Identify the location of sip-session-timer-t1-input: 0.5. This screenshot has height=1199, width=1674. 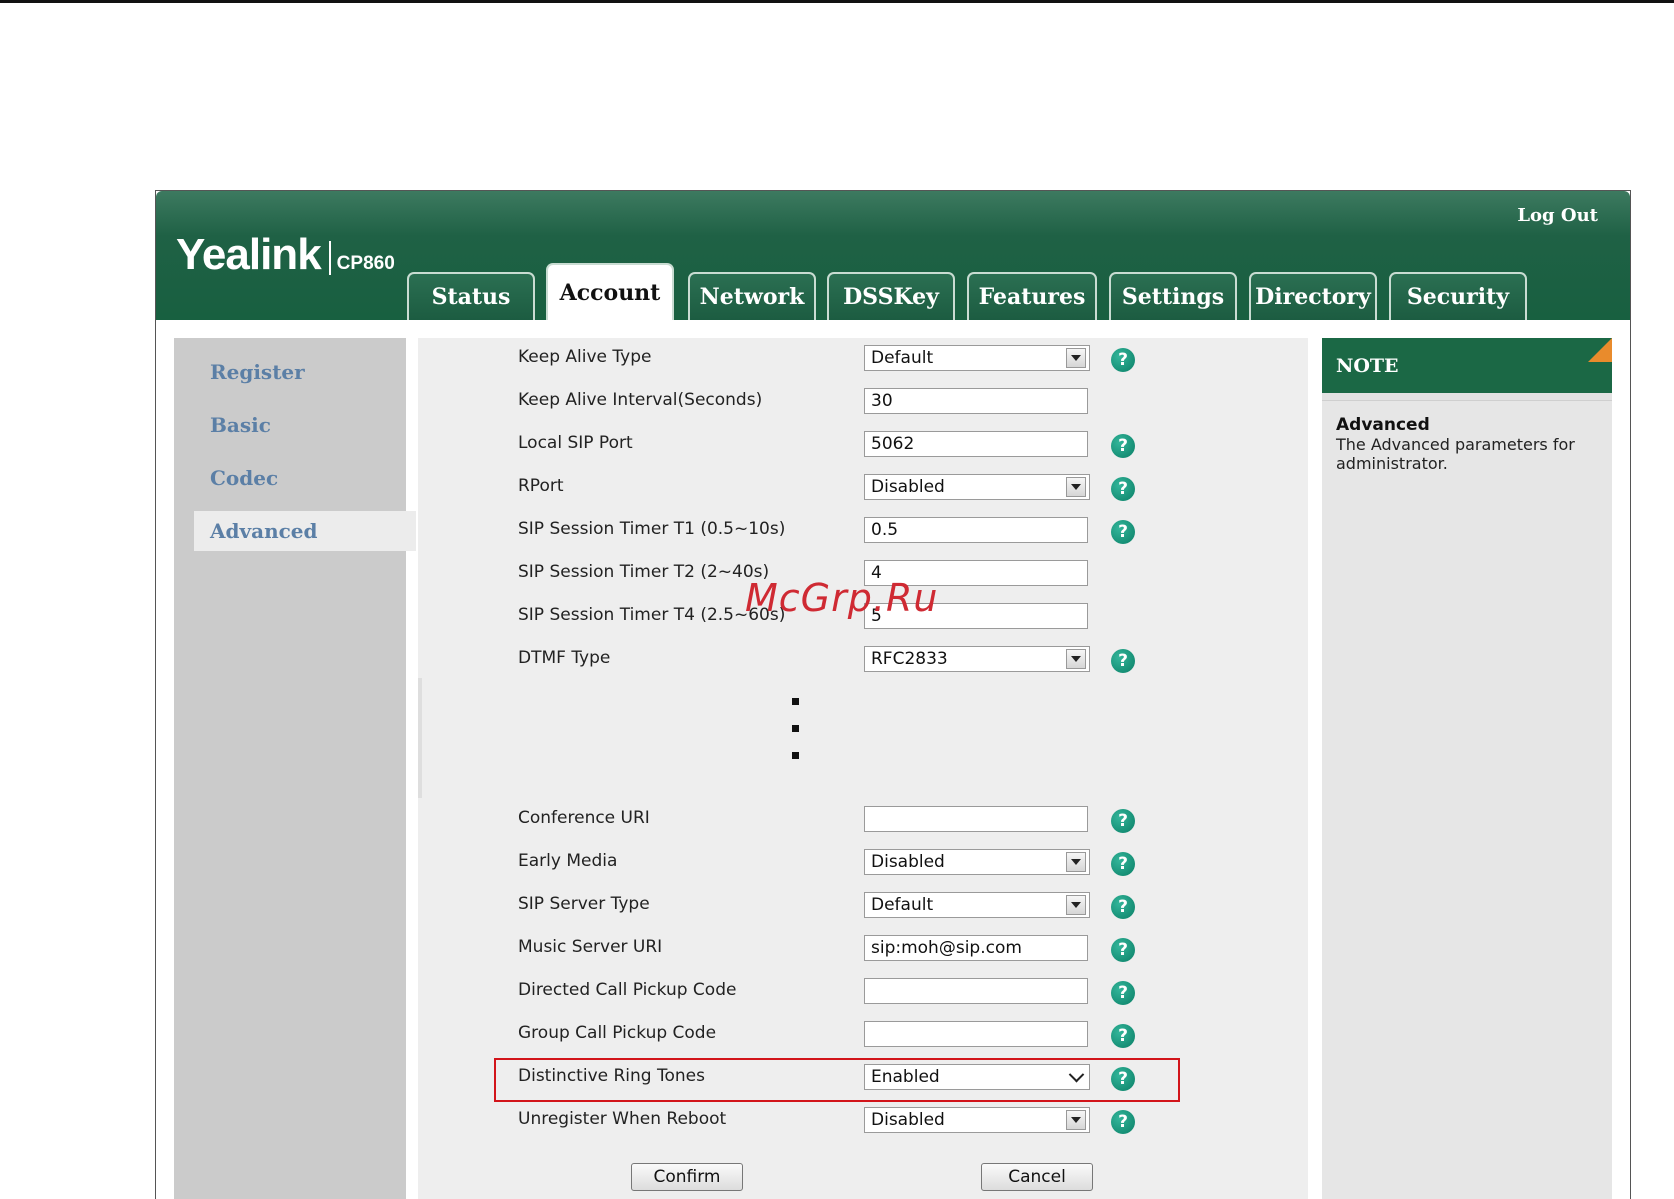
(976, 530).